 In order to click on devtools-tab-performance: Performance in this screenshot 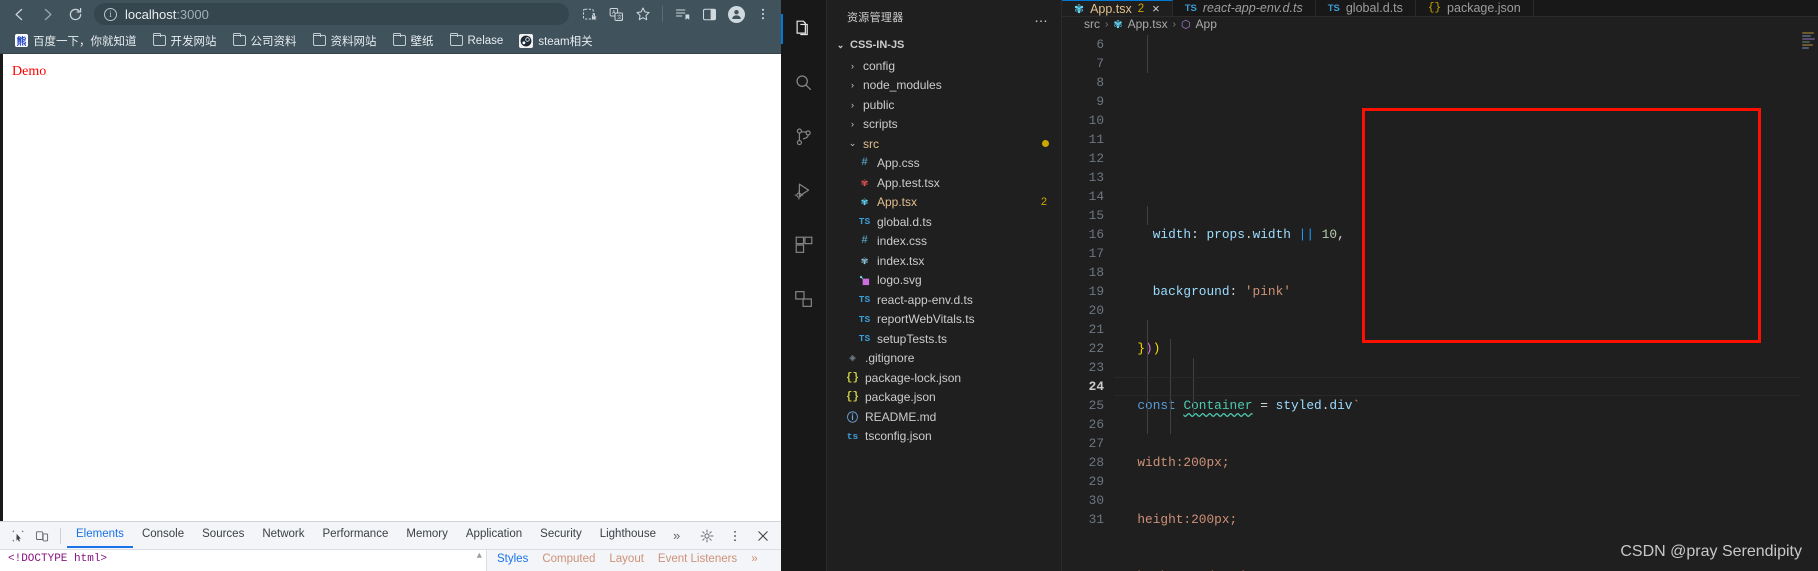, I will do `click(356, 535)`.